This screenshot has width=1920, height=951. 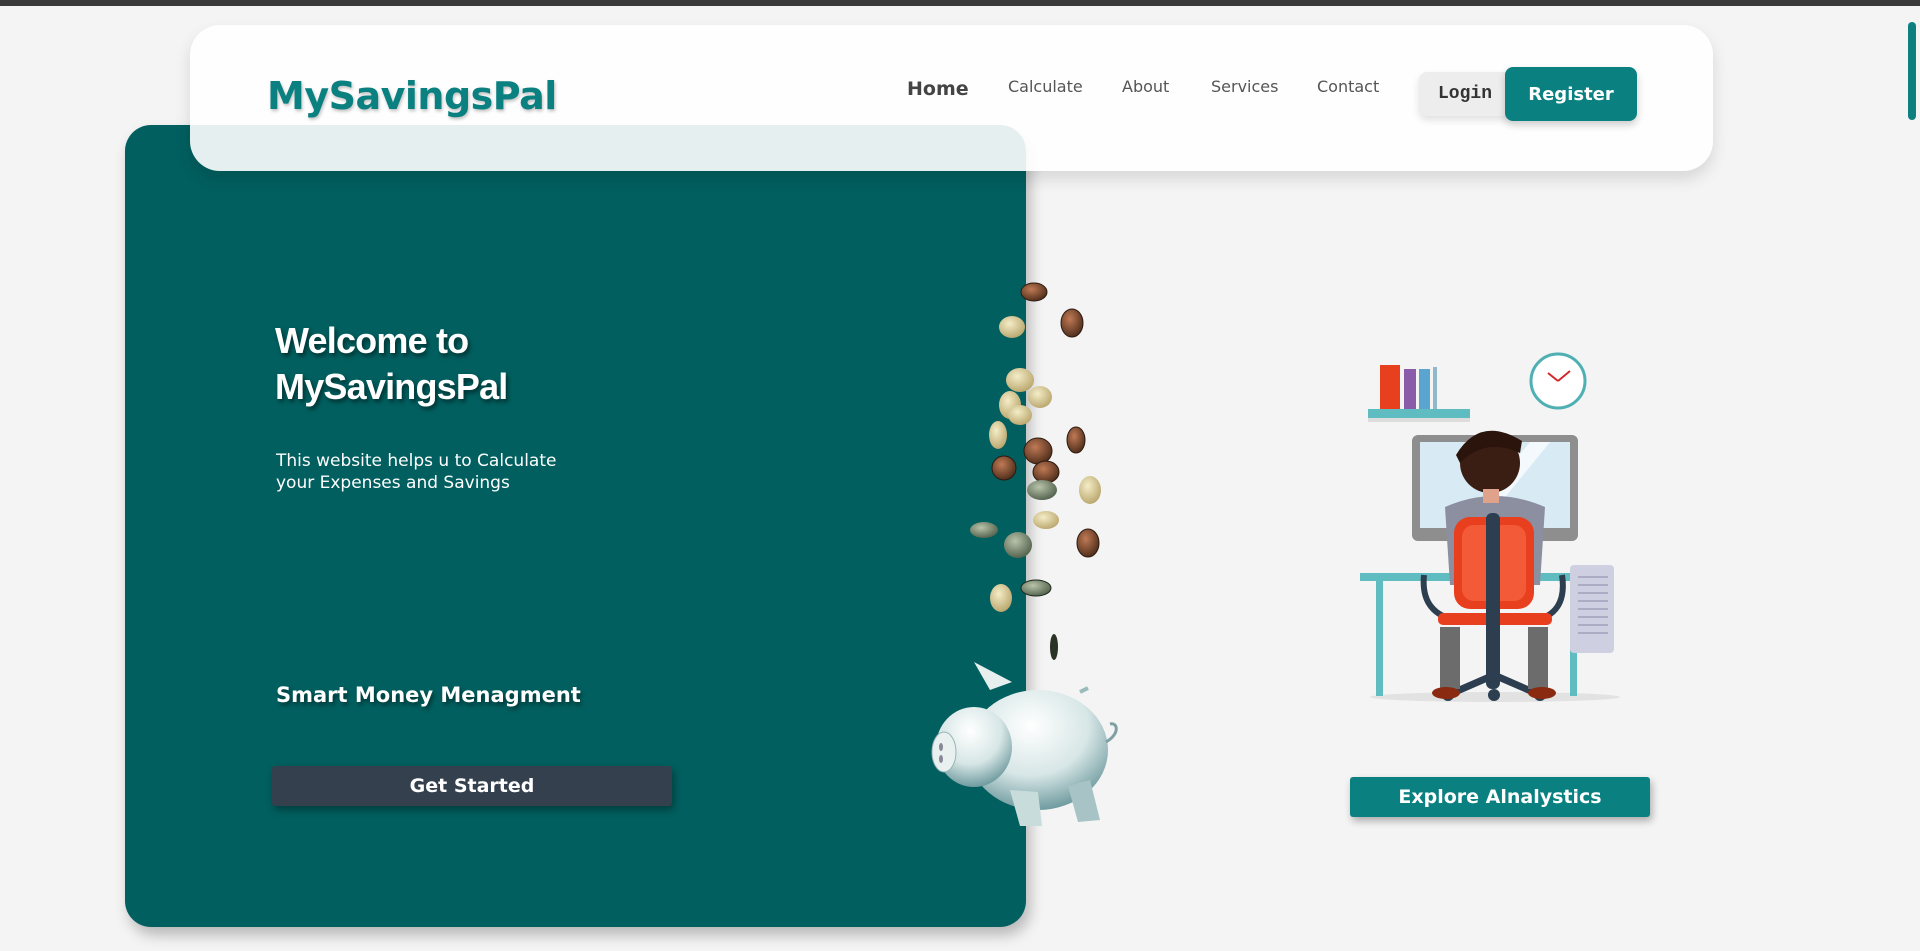 I want to click on register-button: Register, so click(x=1571, y=94).